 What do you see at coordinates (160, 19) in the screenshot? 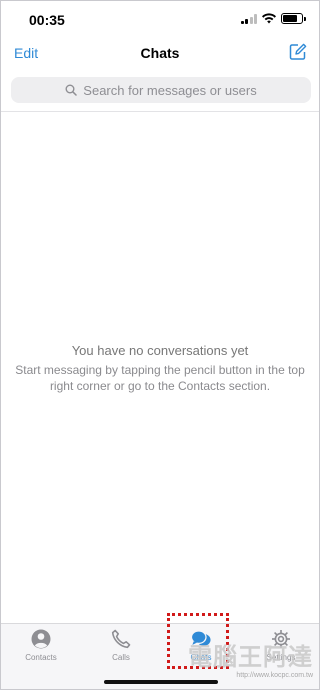
I see `status-bar: 00:35` at bounding box center [160, 19].